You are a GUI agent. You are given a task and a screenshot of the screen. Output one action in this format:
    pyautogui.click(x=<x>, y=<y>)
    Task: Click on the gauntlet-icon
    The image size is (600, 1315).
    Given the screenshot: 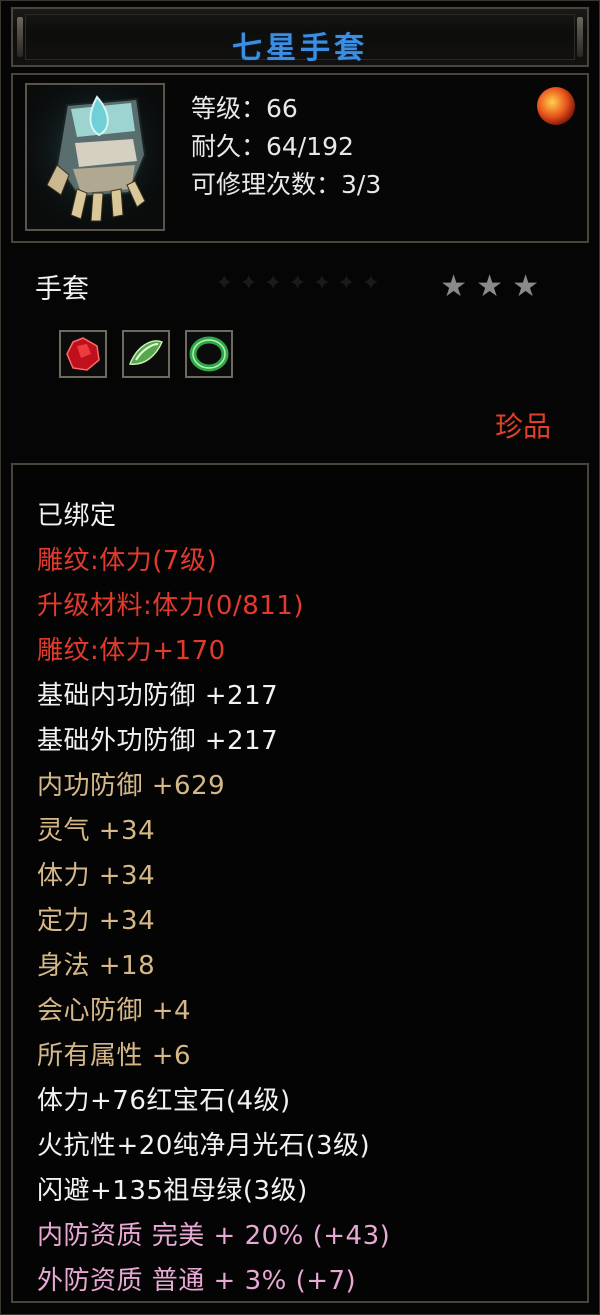 What is the action you would take?
    pyautogui.click(x=95, y=157)
    